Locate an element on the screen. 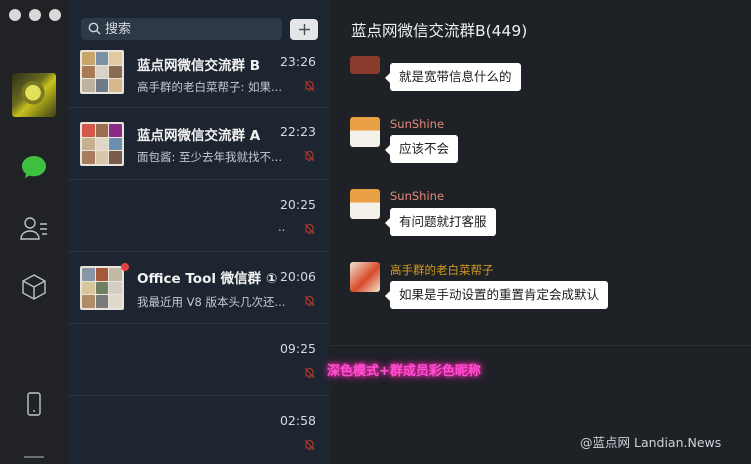 The height and width of the screenshot is (464, 751). chat-time: 20:25 is located at coordinates (297, 204).